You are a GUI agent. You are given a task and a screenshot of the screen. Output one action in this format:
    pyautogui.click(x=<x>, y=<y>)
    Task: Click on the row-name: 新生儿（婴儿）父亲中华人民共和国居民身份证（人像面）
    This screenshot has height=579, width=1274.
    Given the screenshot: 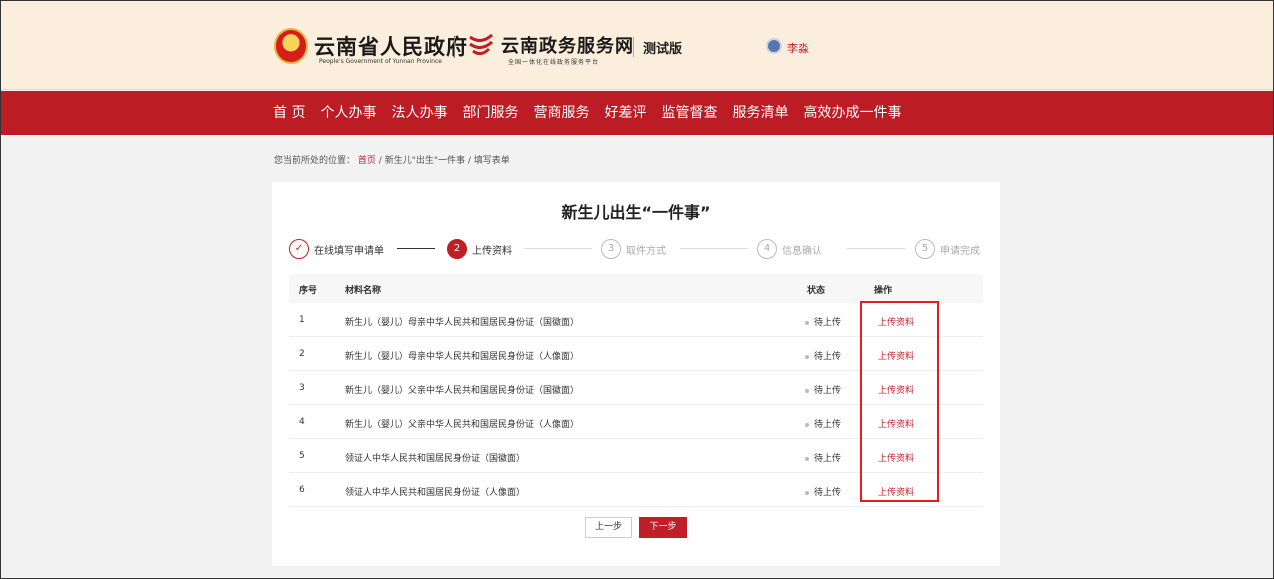 What is the action you would take?
    pyautogui.click(x=462, y=425)
    